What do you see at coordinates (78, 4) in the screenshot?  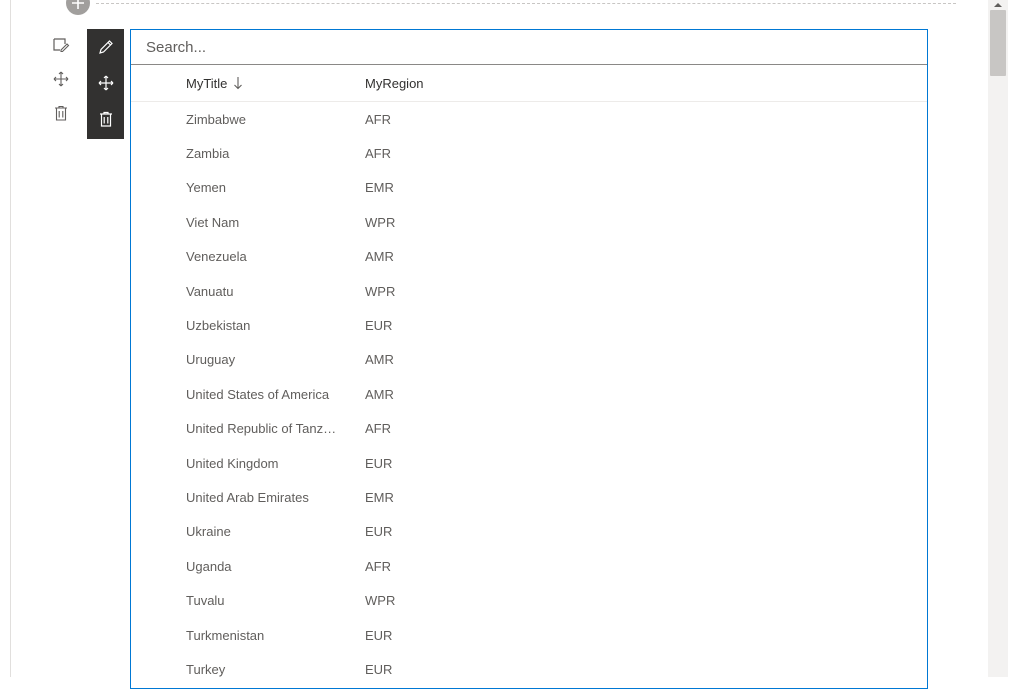 I see `plus-icon` at bounding box center [78, 4].